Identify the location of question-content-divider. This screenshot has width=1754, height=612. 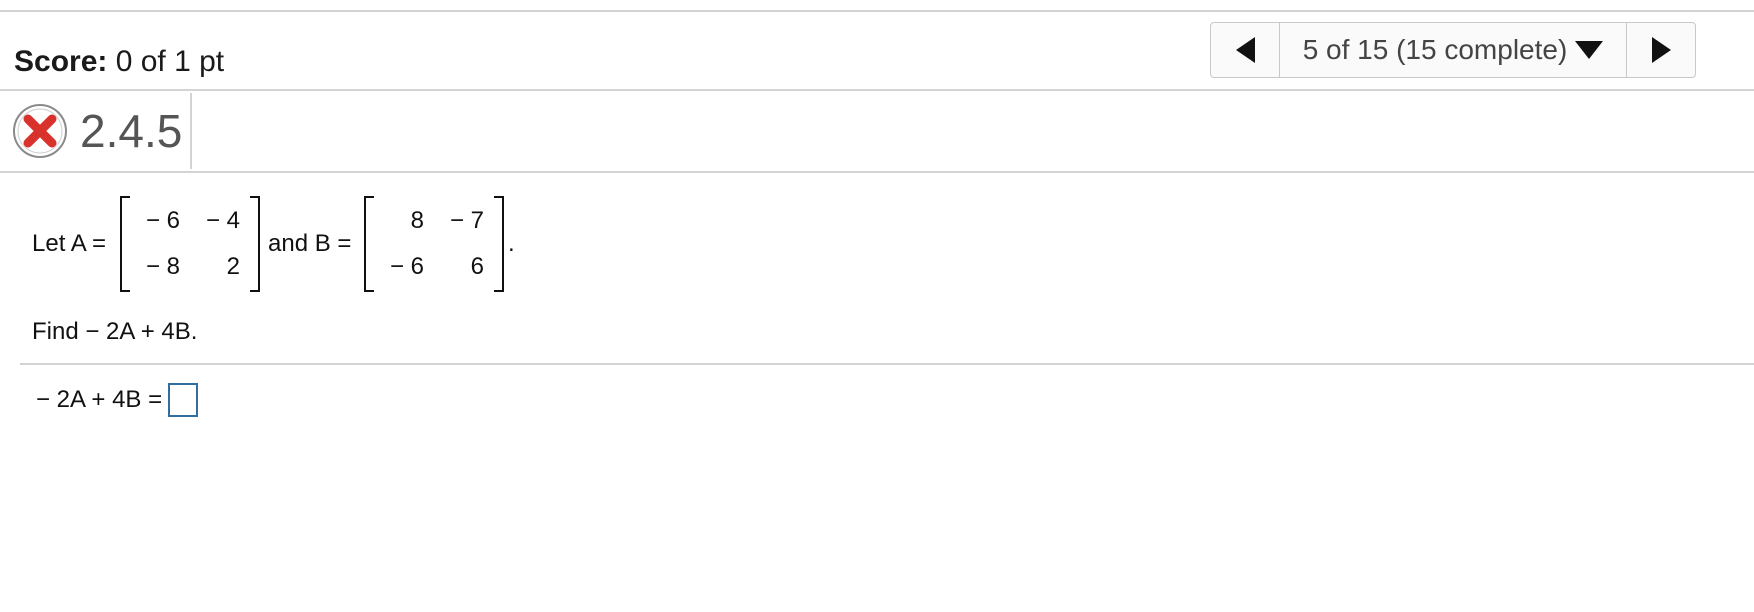
(877, 172).